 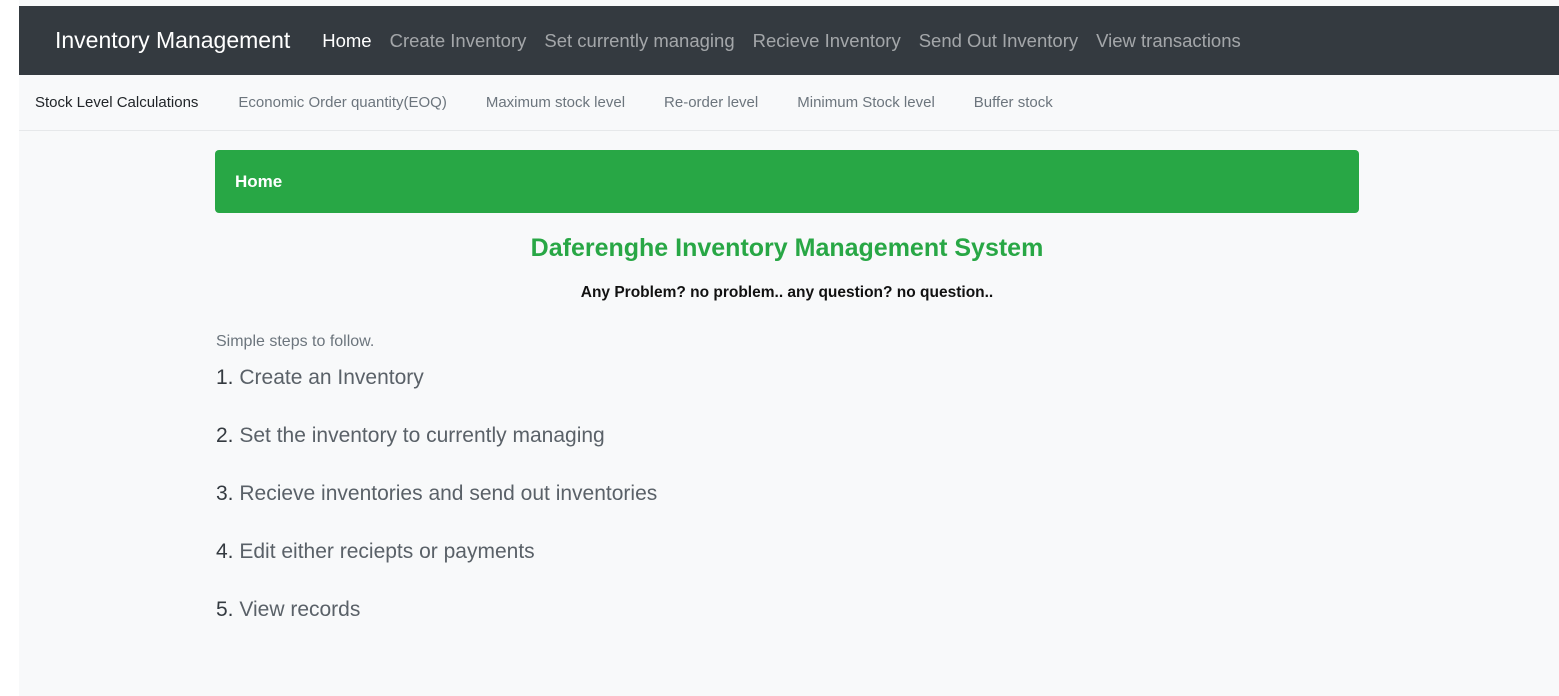 What do you see at coordinates (295, 341) in the screenshot?
I see `steps-heading: Simple steps to follow.` at bounding box center [295, 341].